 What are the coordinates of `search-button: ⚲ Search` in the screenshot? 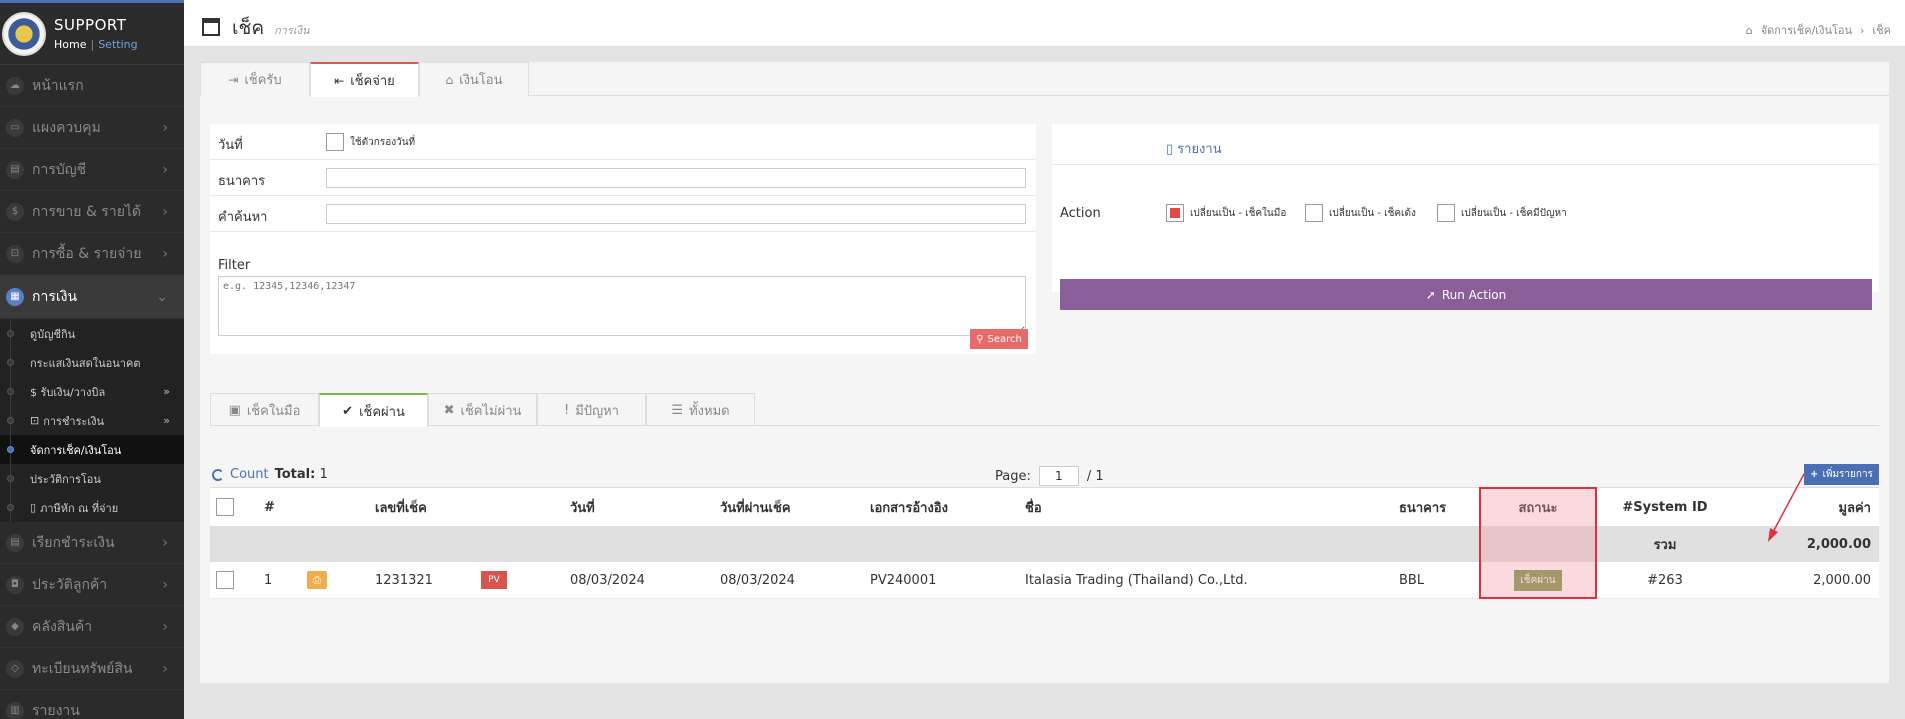 It's located at (999, 339).